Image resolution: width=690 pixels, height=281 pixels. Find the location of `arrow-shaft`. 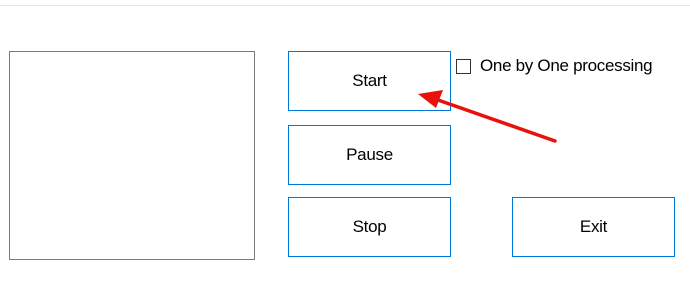

arrow-shaft is located at coordinates (496, 120).